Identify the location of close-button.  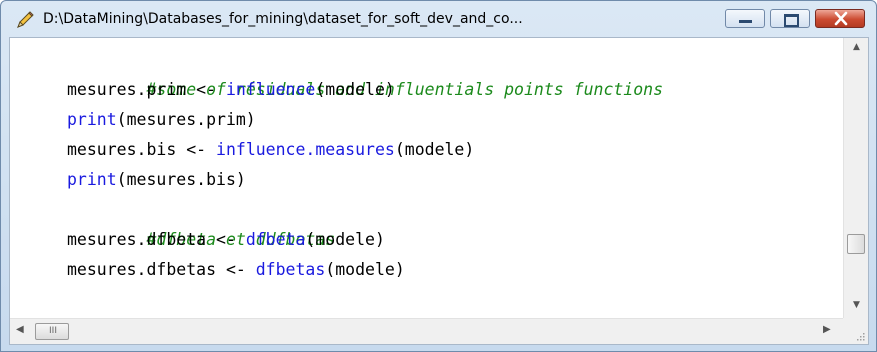
(840, 18).